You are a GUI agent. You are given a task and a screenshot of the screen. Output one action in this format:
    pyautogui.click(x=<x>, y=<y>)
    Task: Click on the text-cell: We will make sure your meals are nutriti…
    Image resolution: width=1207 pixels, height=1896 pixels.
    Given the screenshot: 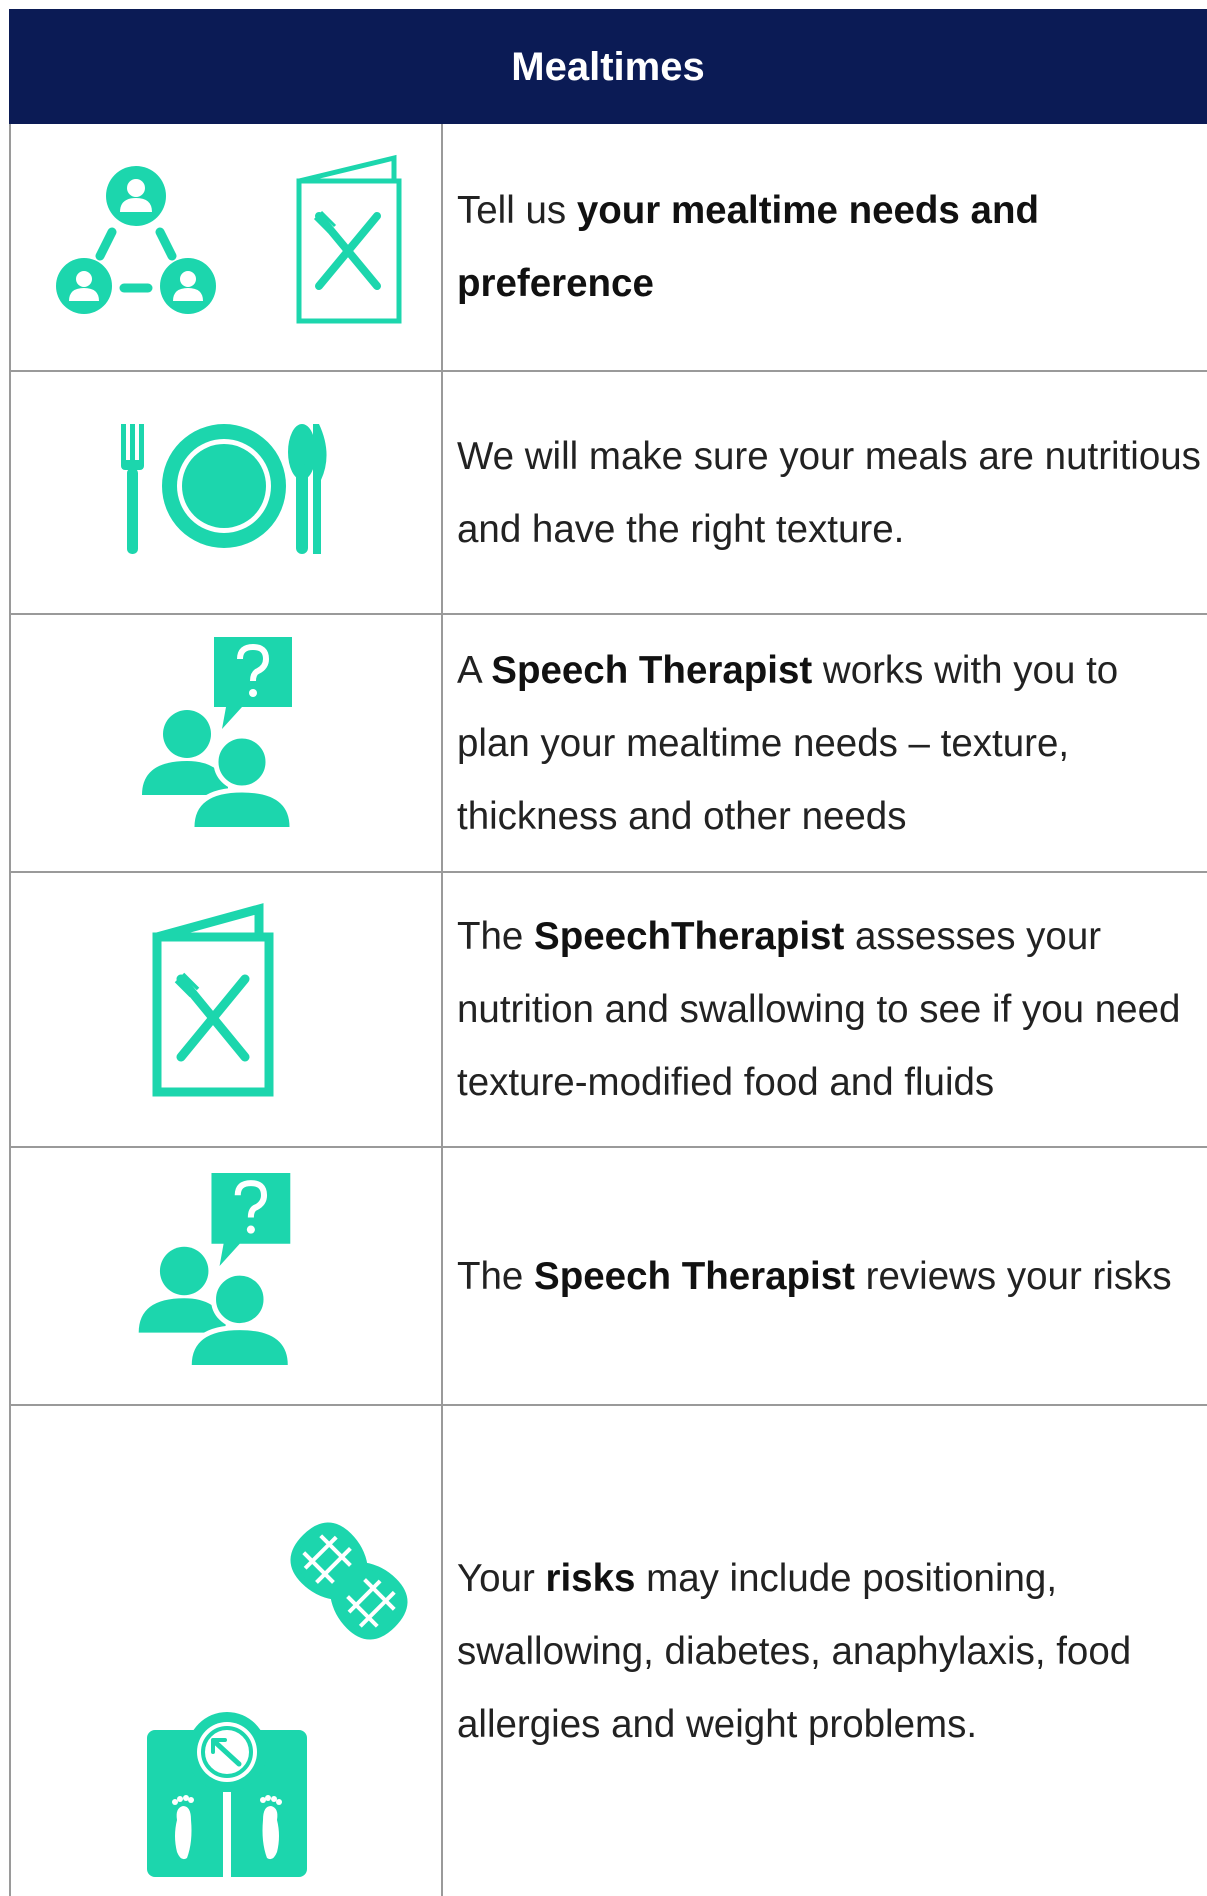 What is the action you would take?
    pyautogui.click(x=829, y=492)
    